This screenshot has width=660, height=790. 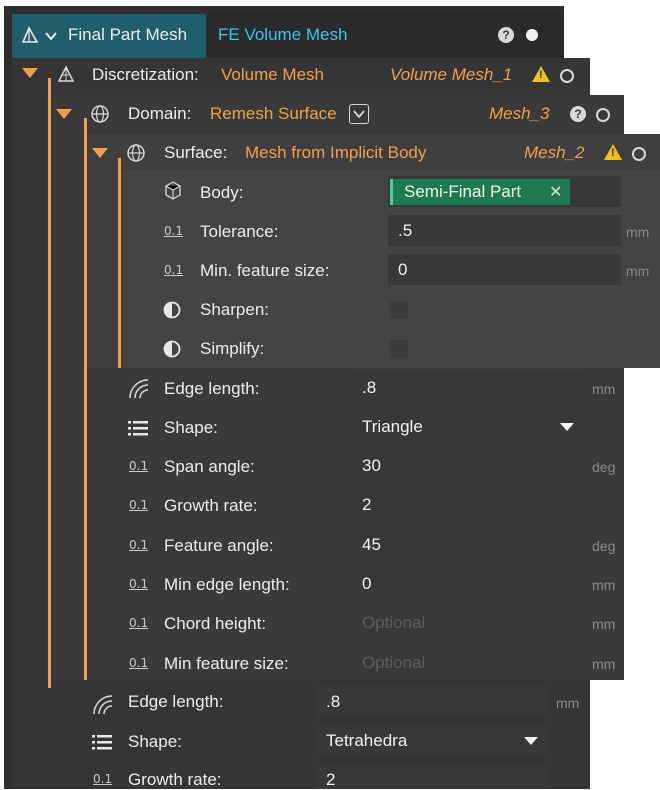 I want to click on min-feature-size-label: Min. feature size:, so click(x=265, y=270).